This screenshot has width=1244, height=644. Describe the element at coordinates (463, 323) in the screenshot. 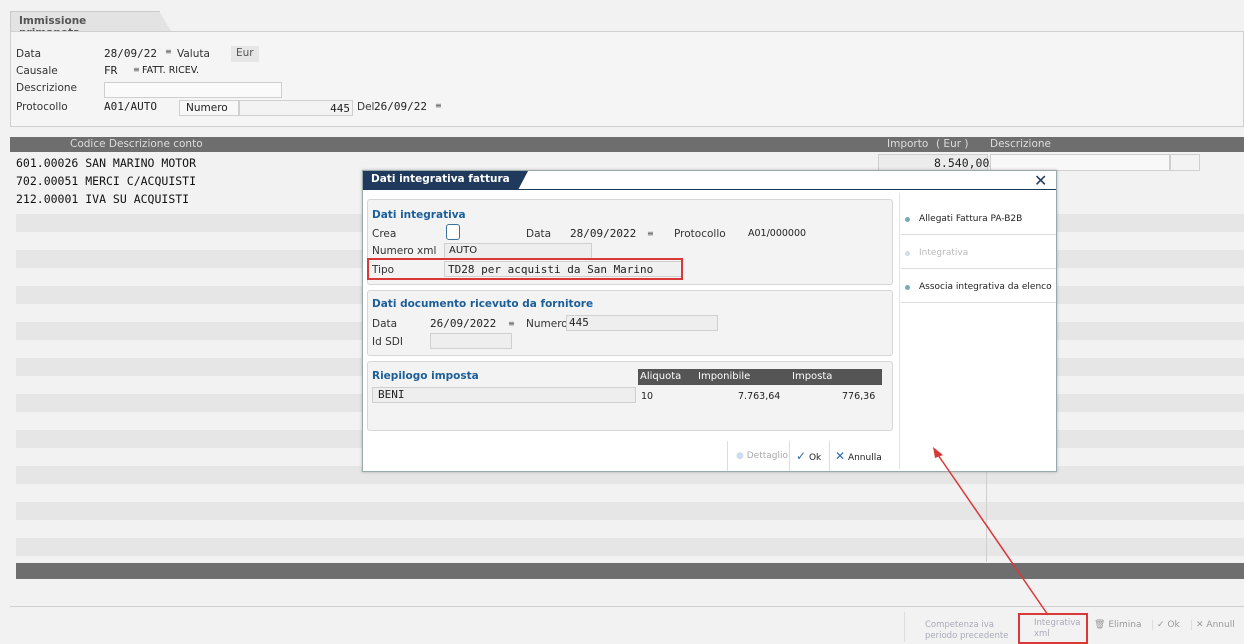

I see `doc-data-value: 26/09/2022` at that location.